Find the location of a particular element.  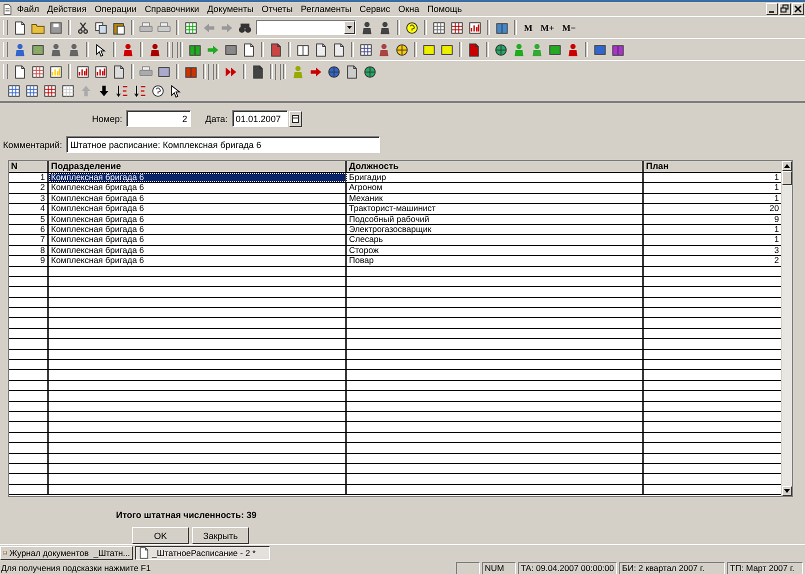

column-header: План is located at coordinates (712, 166).